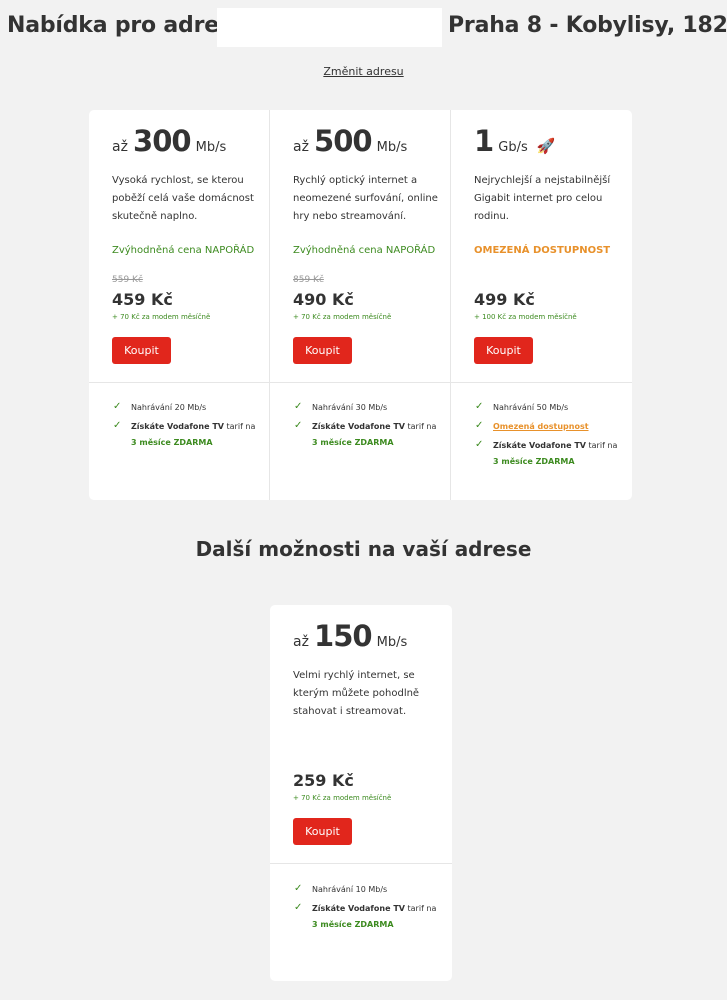 Image resolution: width=727 pixels, height=1000 pixels. I want to click on rocket-icon: 🚀, so click(546, 146).